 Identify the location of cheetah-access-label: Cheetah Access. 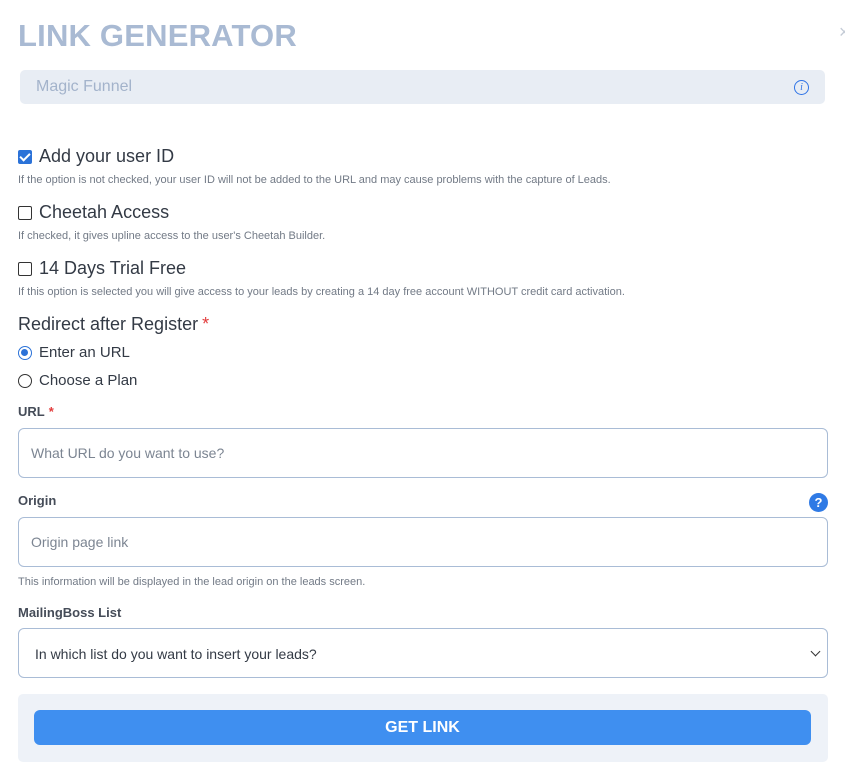
(104, 212).